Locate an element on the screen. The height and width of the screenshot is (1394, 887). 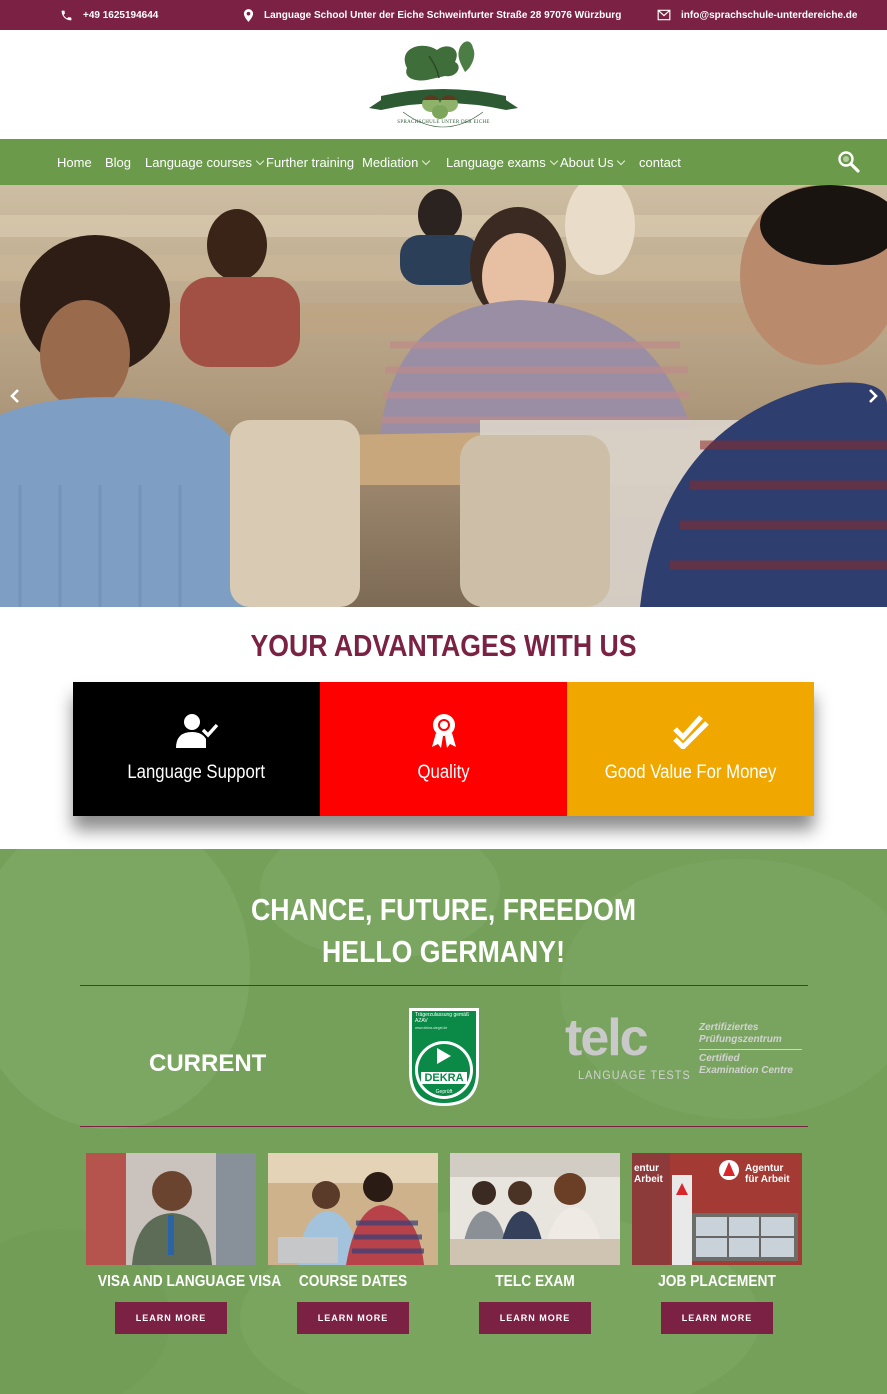
advantage-card-good-value: Good Value For Money is located at coordinates (690, 749).